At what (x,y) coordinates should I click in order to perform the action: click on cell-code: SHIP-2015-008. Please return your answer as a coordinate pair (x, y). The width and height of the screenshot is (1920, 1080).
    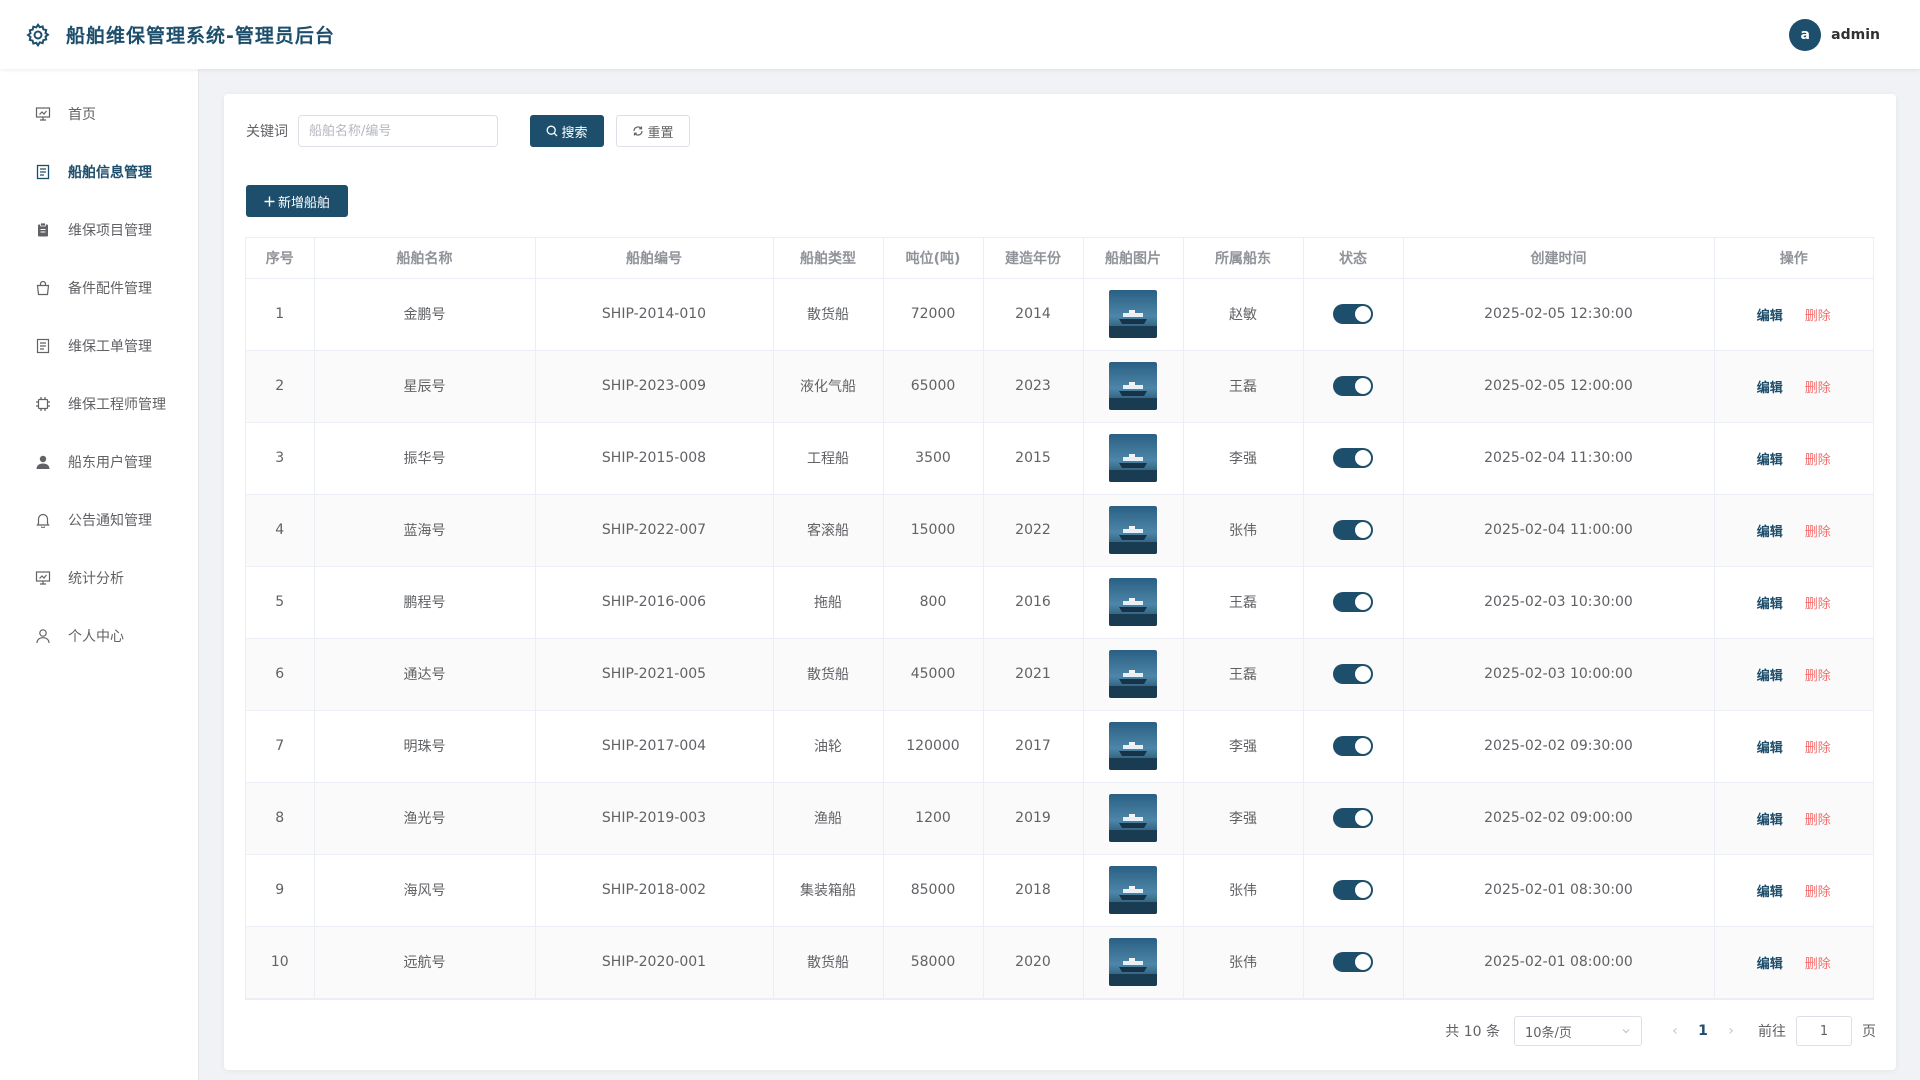
    Looking at the image, I should click on (654, 458).